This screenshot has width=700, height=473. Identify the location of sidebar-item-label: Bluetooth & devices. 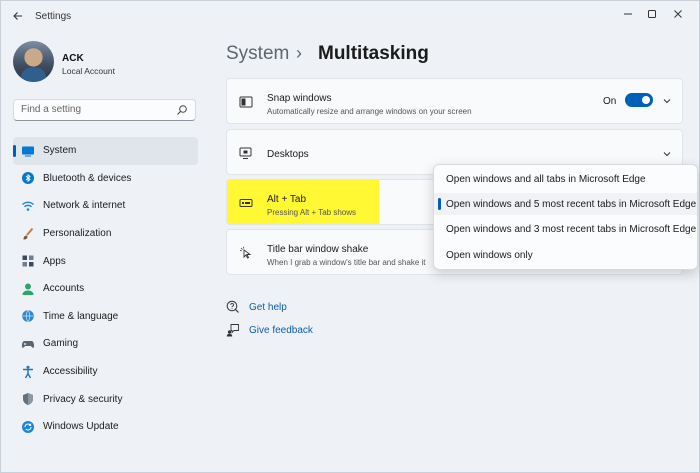
(87, 178).